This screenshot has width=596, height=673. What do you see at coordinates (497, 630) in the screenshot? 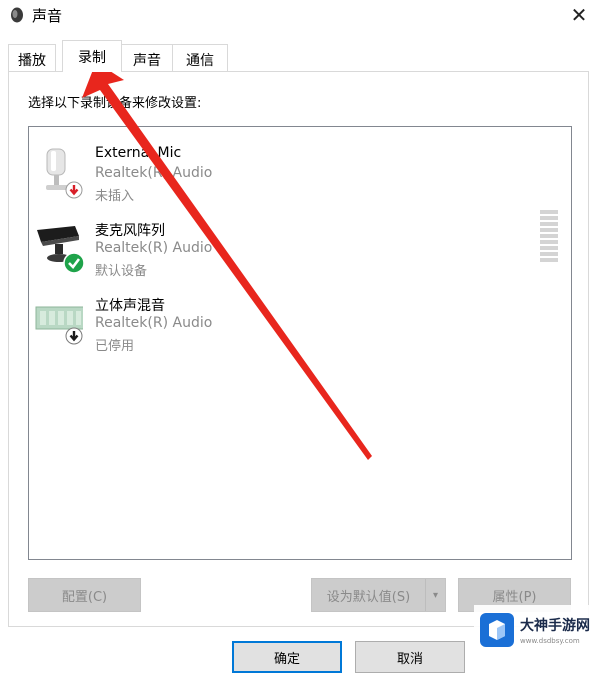
I see `watermark-logo-icon` at bounding box center [497, 630].